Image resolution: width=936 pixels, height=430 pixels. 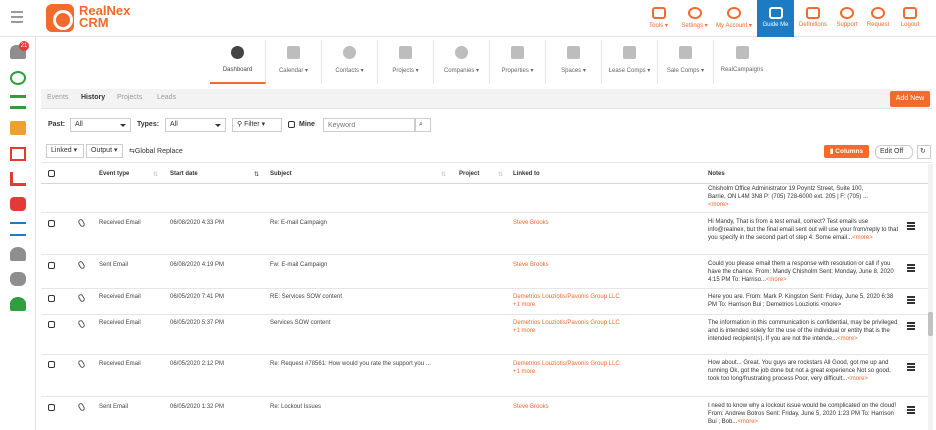 What do you see at coordinates (930, 324) in the screenshot?
I see `scrollbar-thumb` at bounding box center [930, 324].